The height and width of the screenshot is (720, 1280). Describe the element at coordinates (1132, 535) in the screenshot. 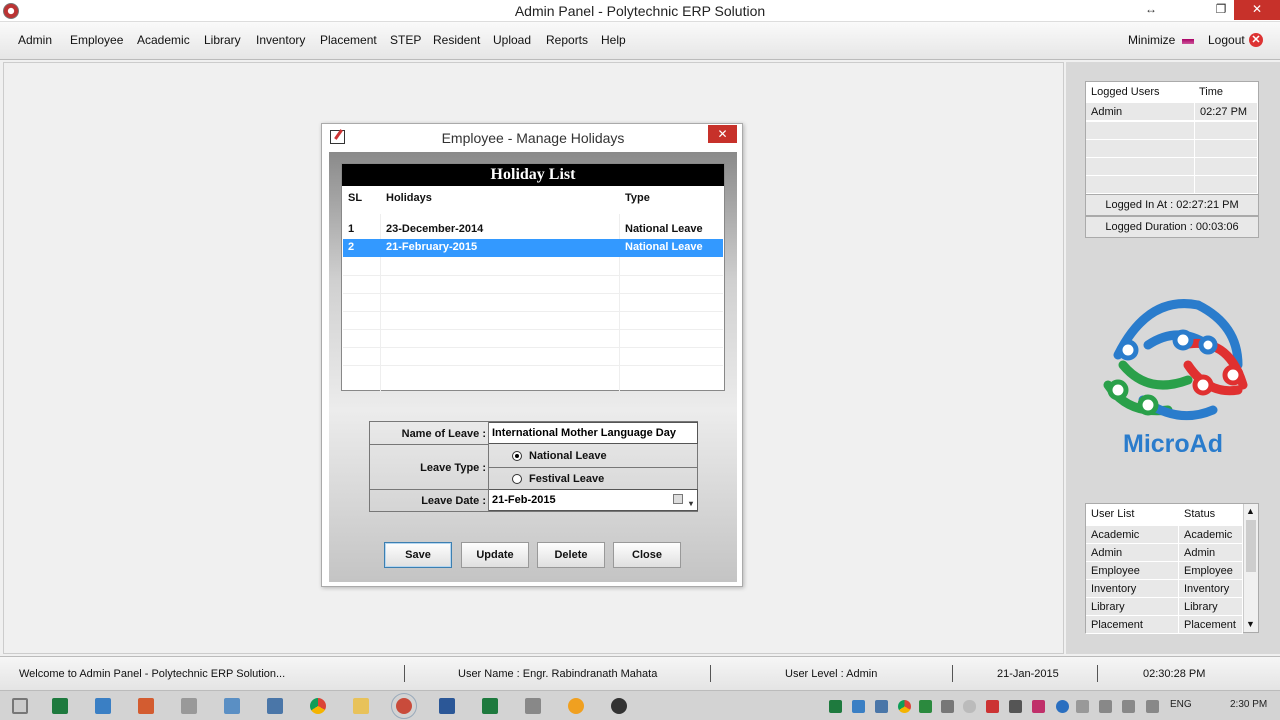

I see `user-list-name: Academic` at that location.